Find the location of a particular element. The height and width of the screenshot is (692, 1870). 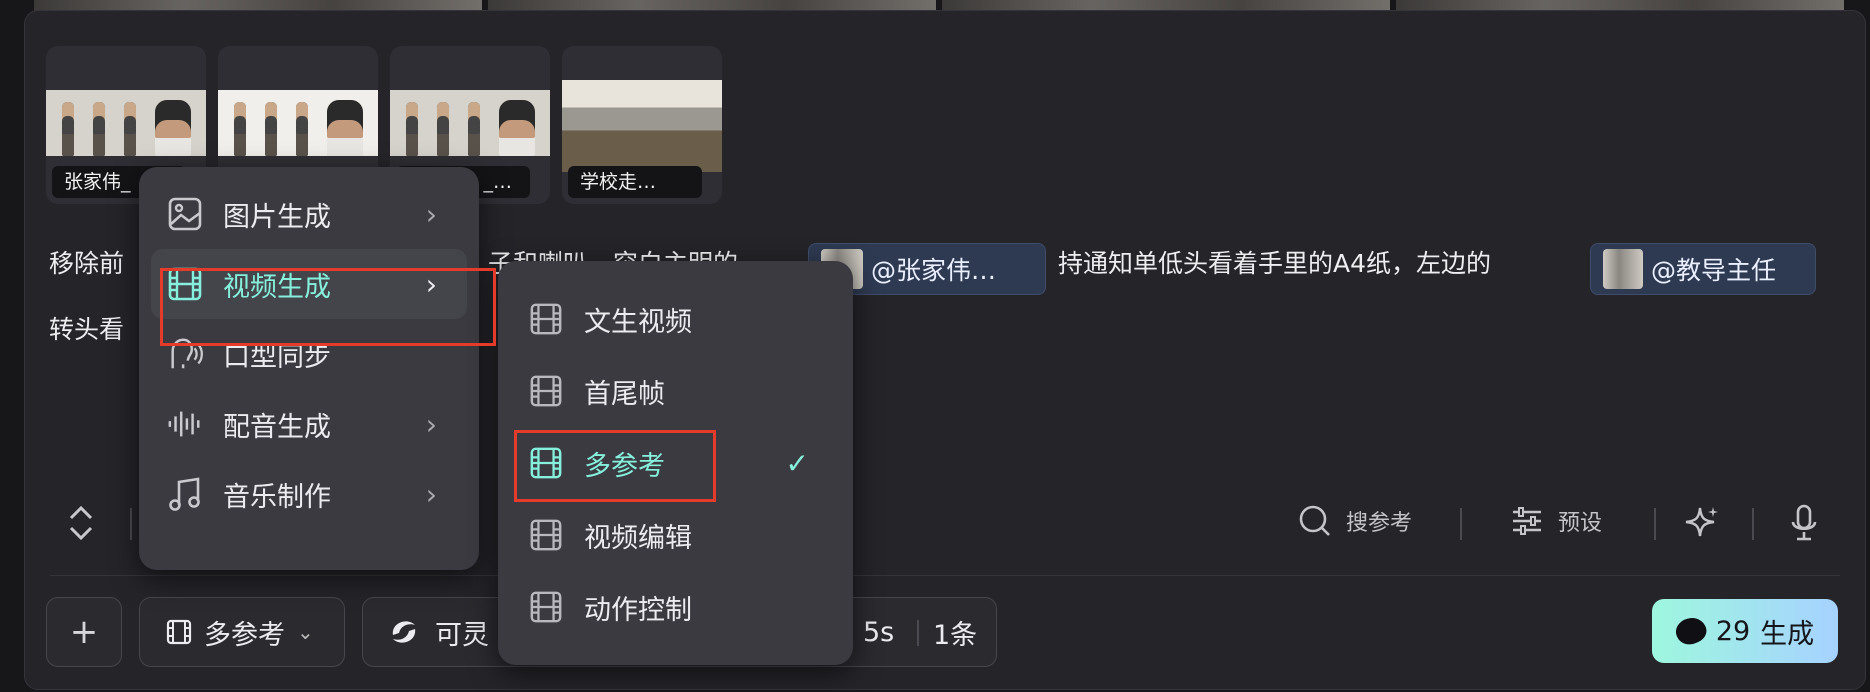

menu-item-voice-generation: 配音生成 › is located at coordinates (309, 424).